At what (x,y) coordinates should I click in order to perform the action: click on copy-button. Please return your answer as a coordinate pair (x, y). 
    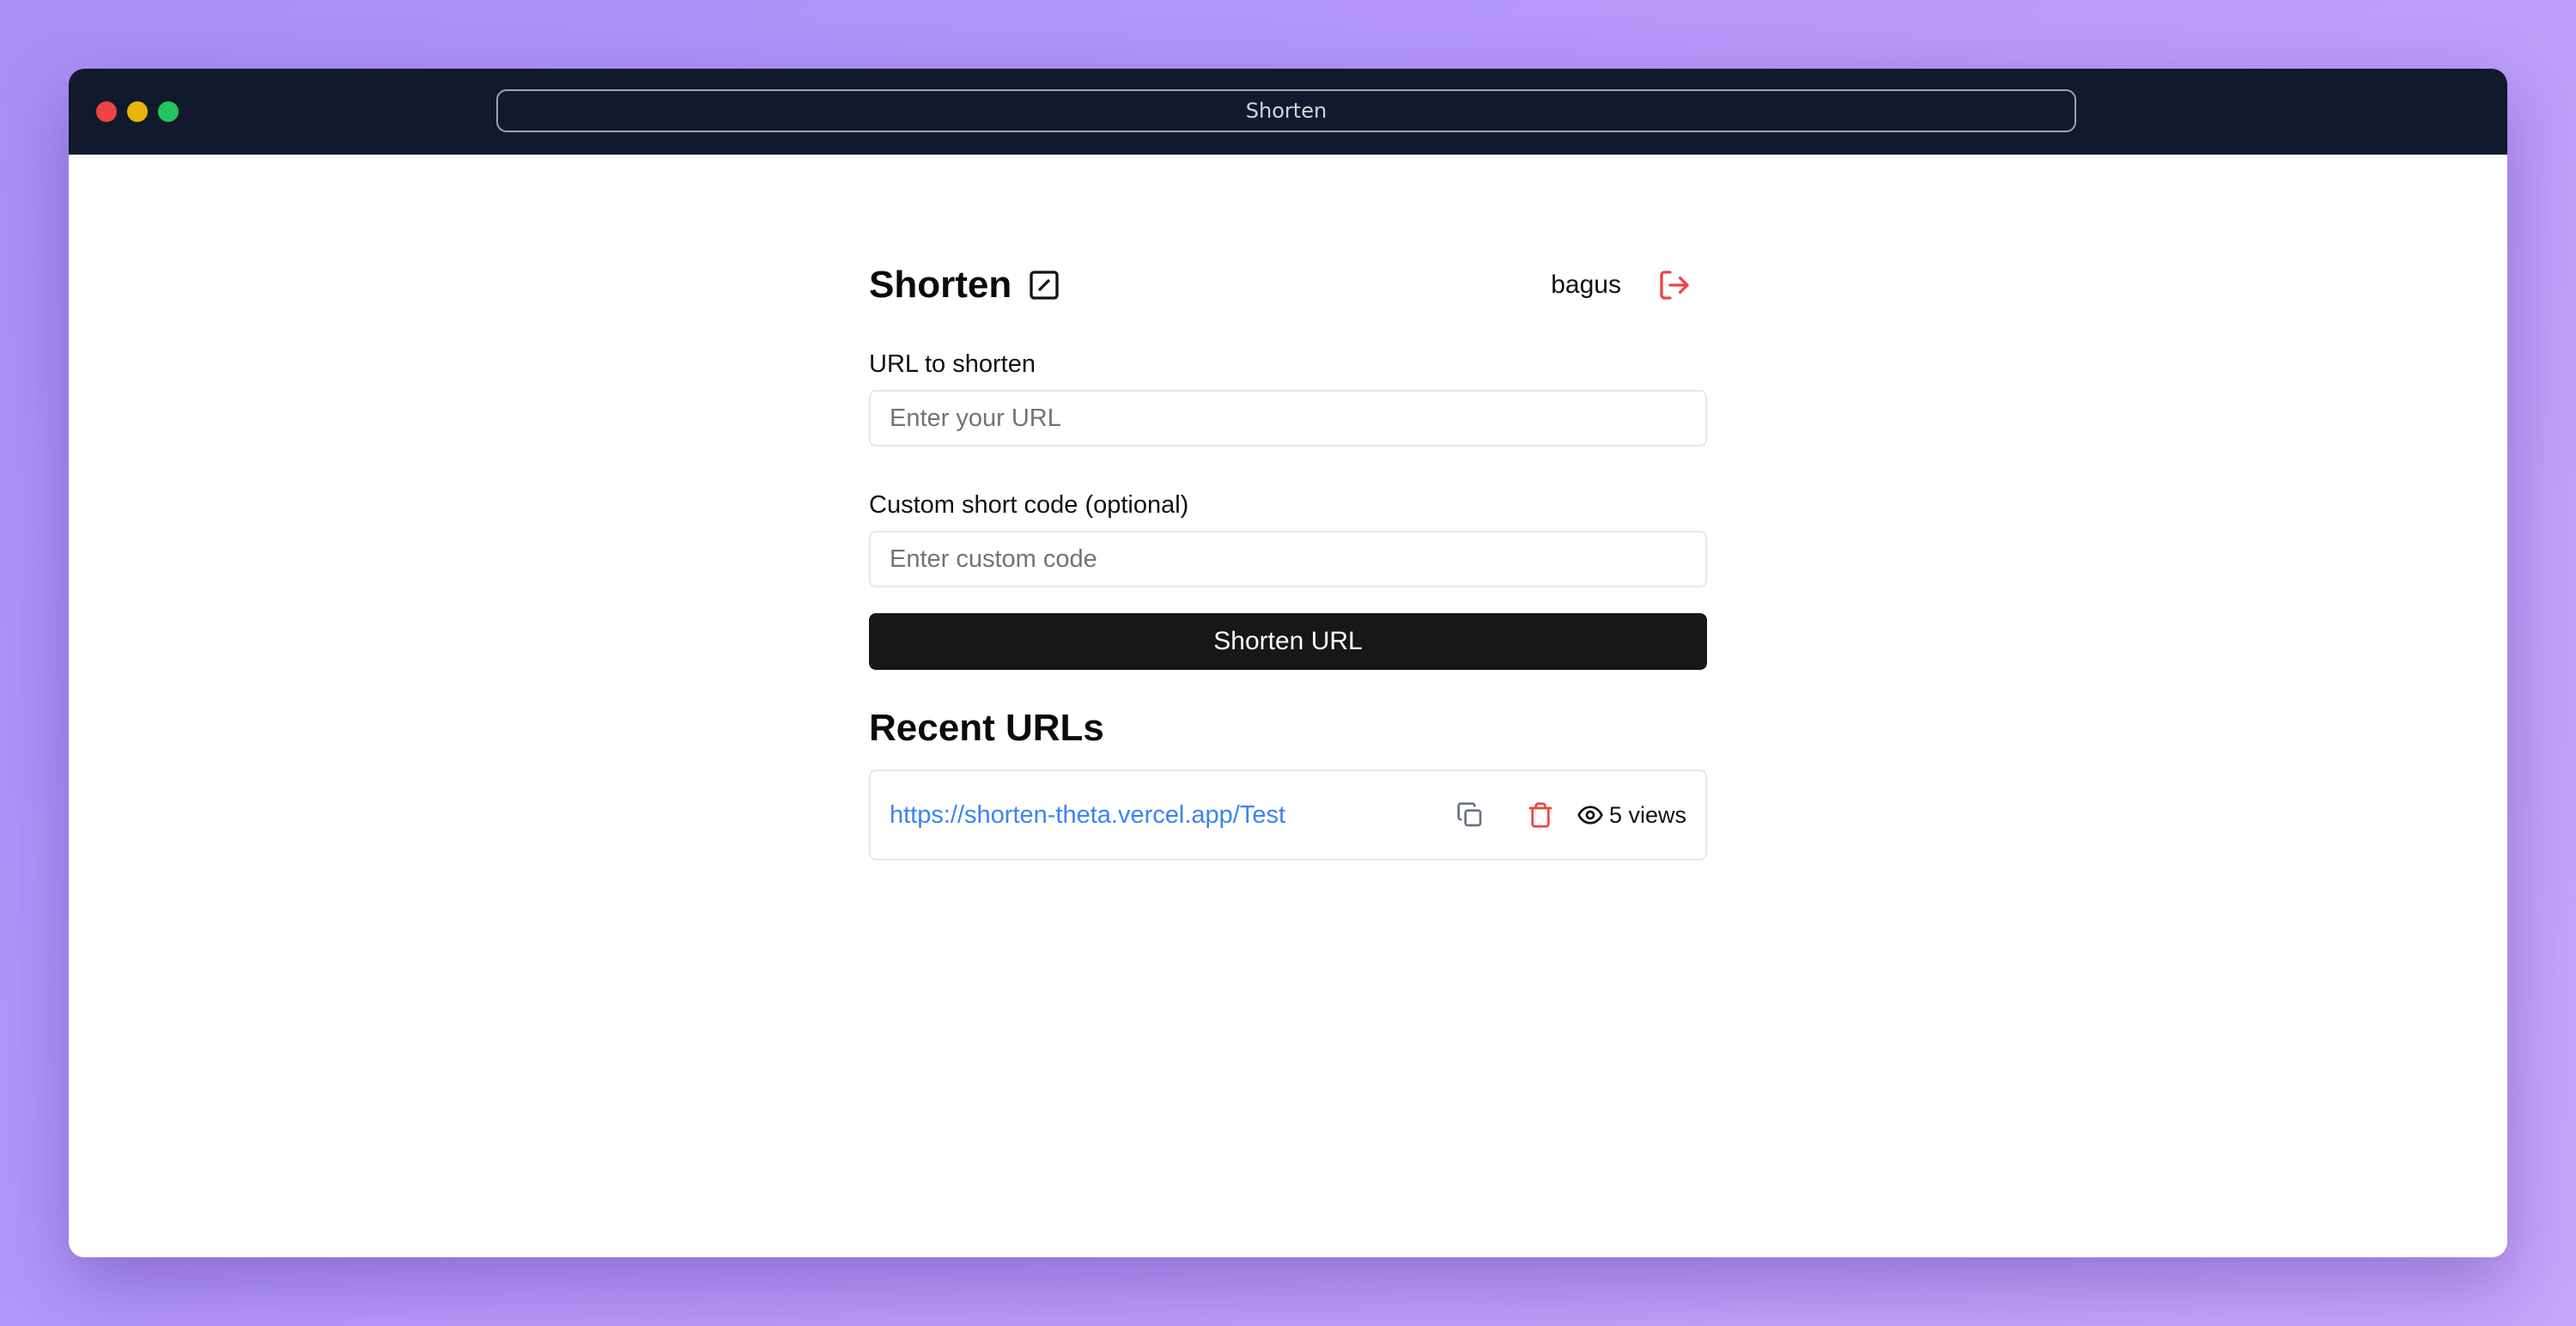
    Looking at the image, I should click on (1470, 815).